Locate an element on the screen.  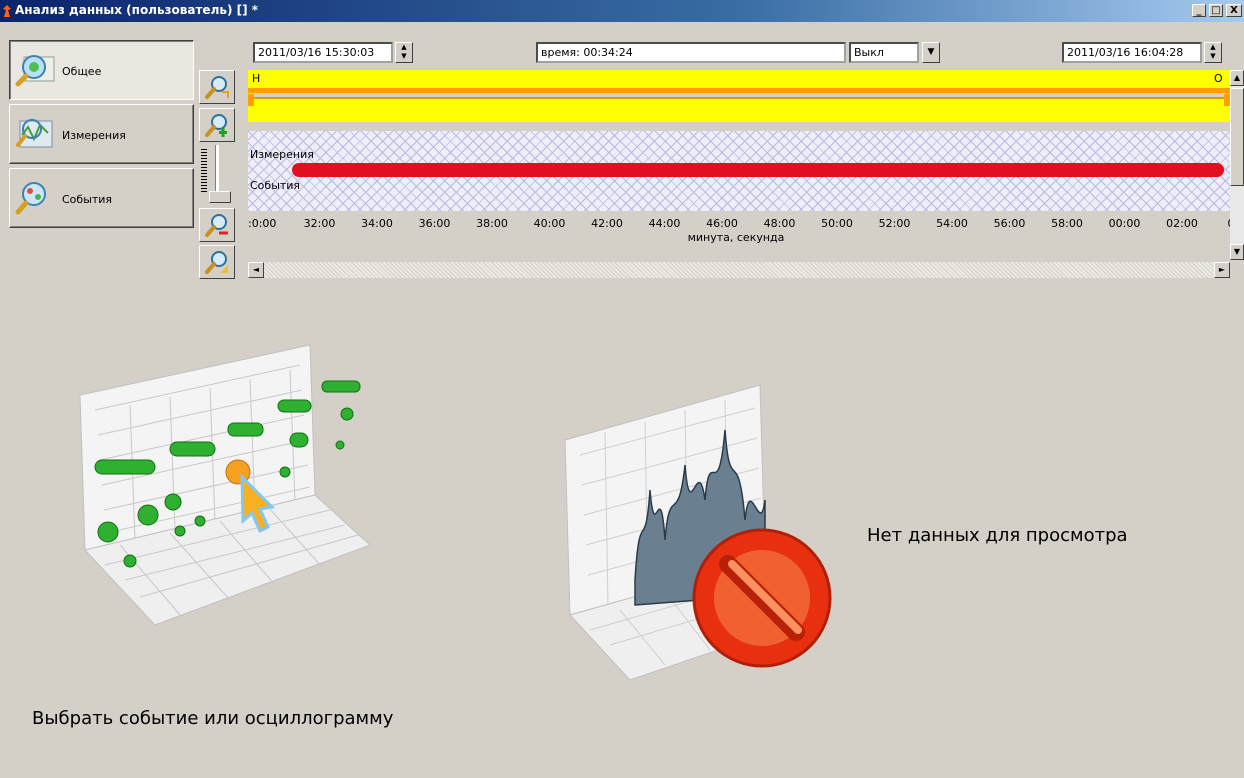
end-time-spinner: ▲ ▼ is located at coordinates (1213, 52).